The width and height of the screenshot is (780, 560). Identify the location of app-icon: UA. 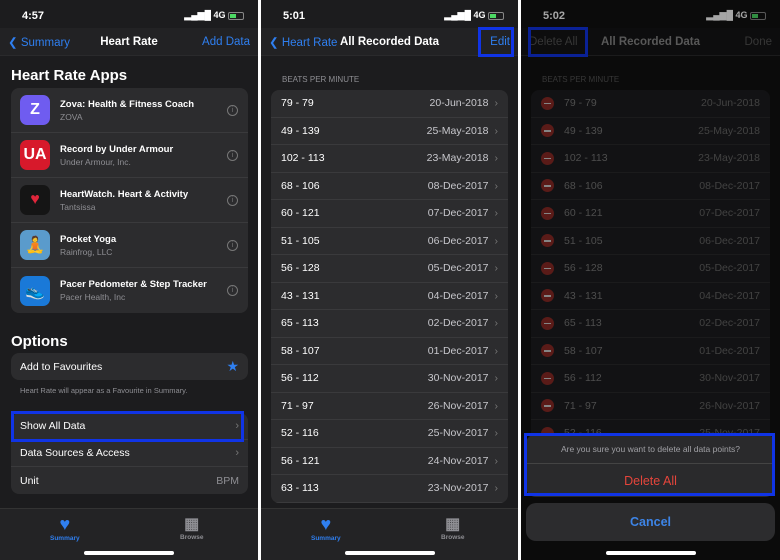
(35, 155).